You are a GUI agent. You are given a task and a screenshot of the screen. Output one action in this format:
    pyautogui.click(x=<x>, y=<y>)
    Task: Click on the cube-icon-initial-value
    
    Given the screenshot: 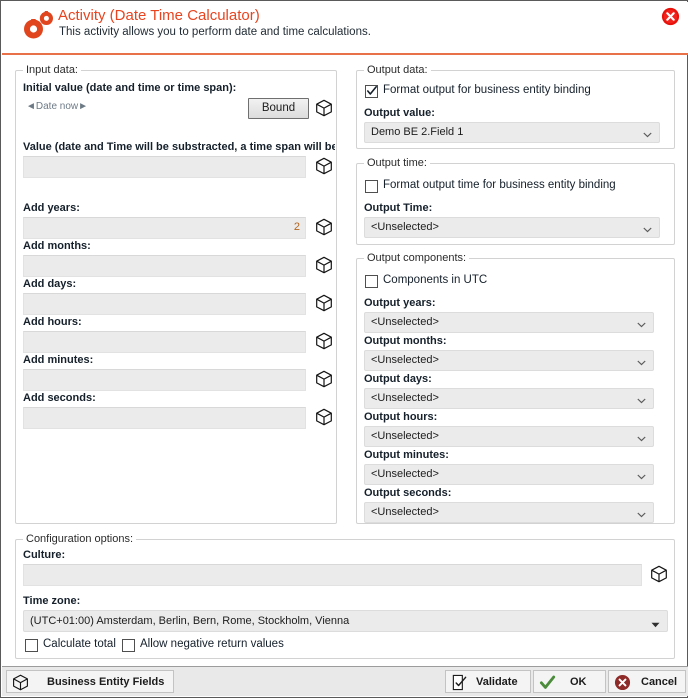 What is the action you would take?
    pyautogui.click(x=324, y=108)
    